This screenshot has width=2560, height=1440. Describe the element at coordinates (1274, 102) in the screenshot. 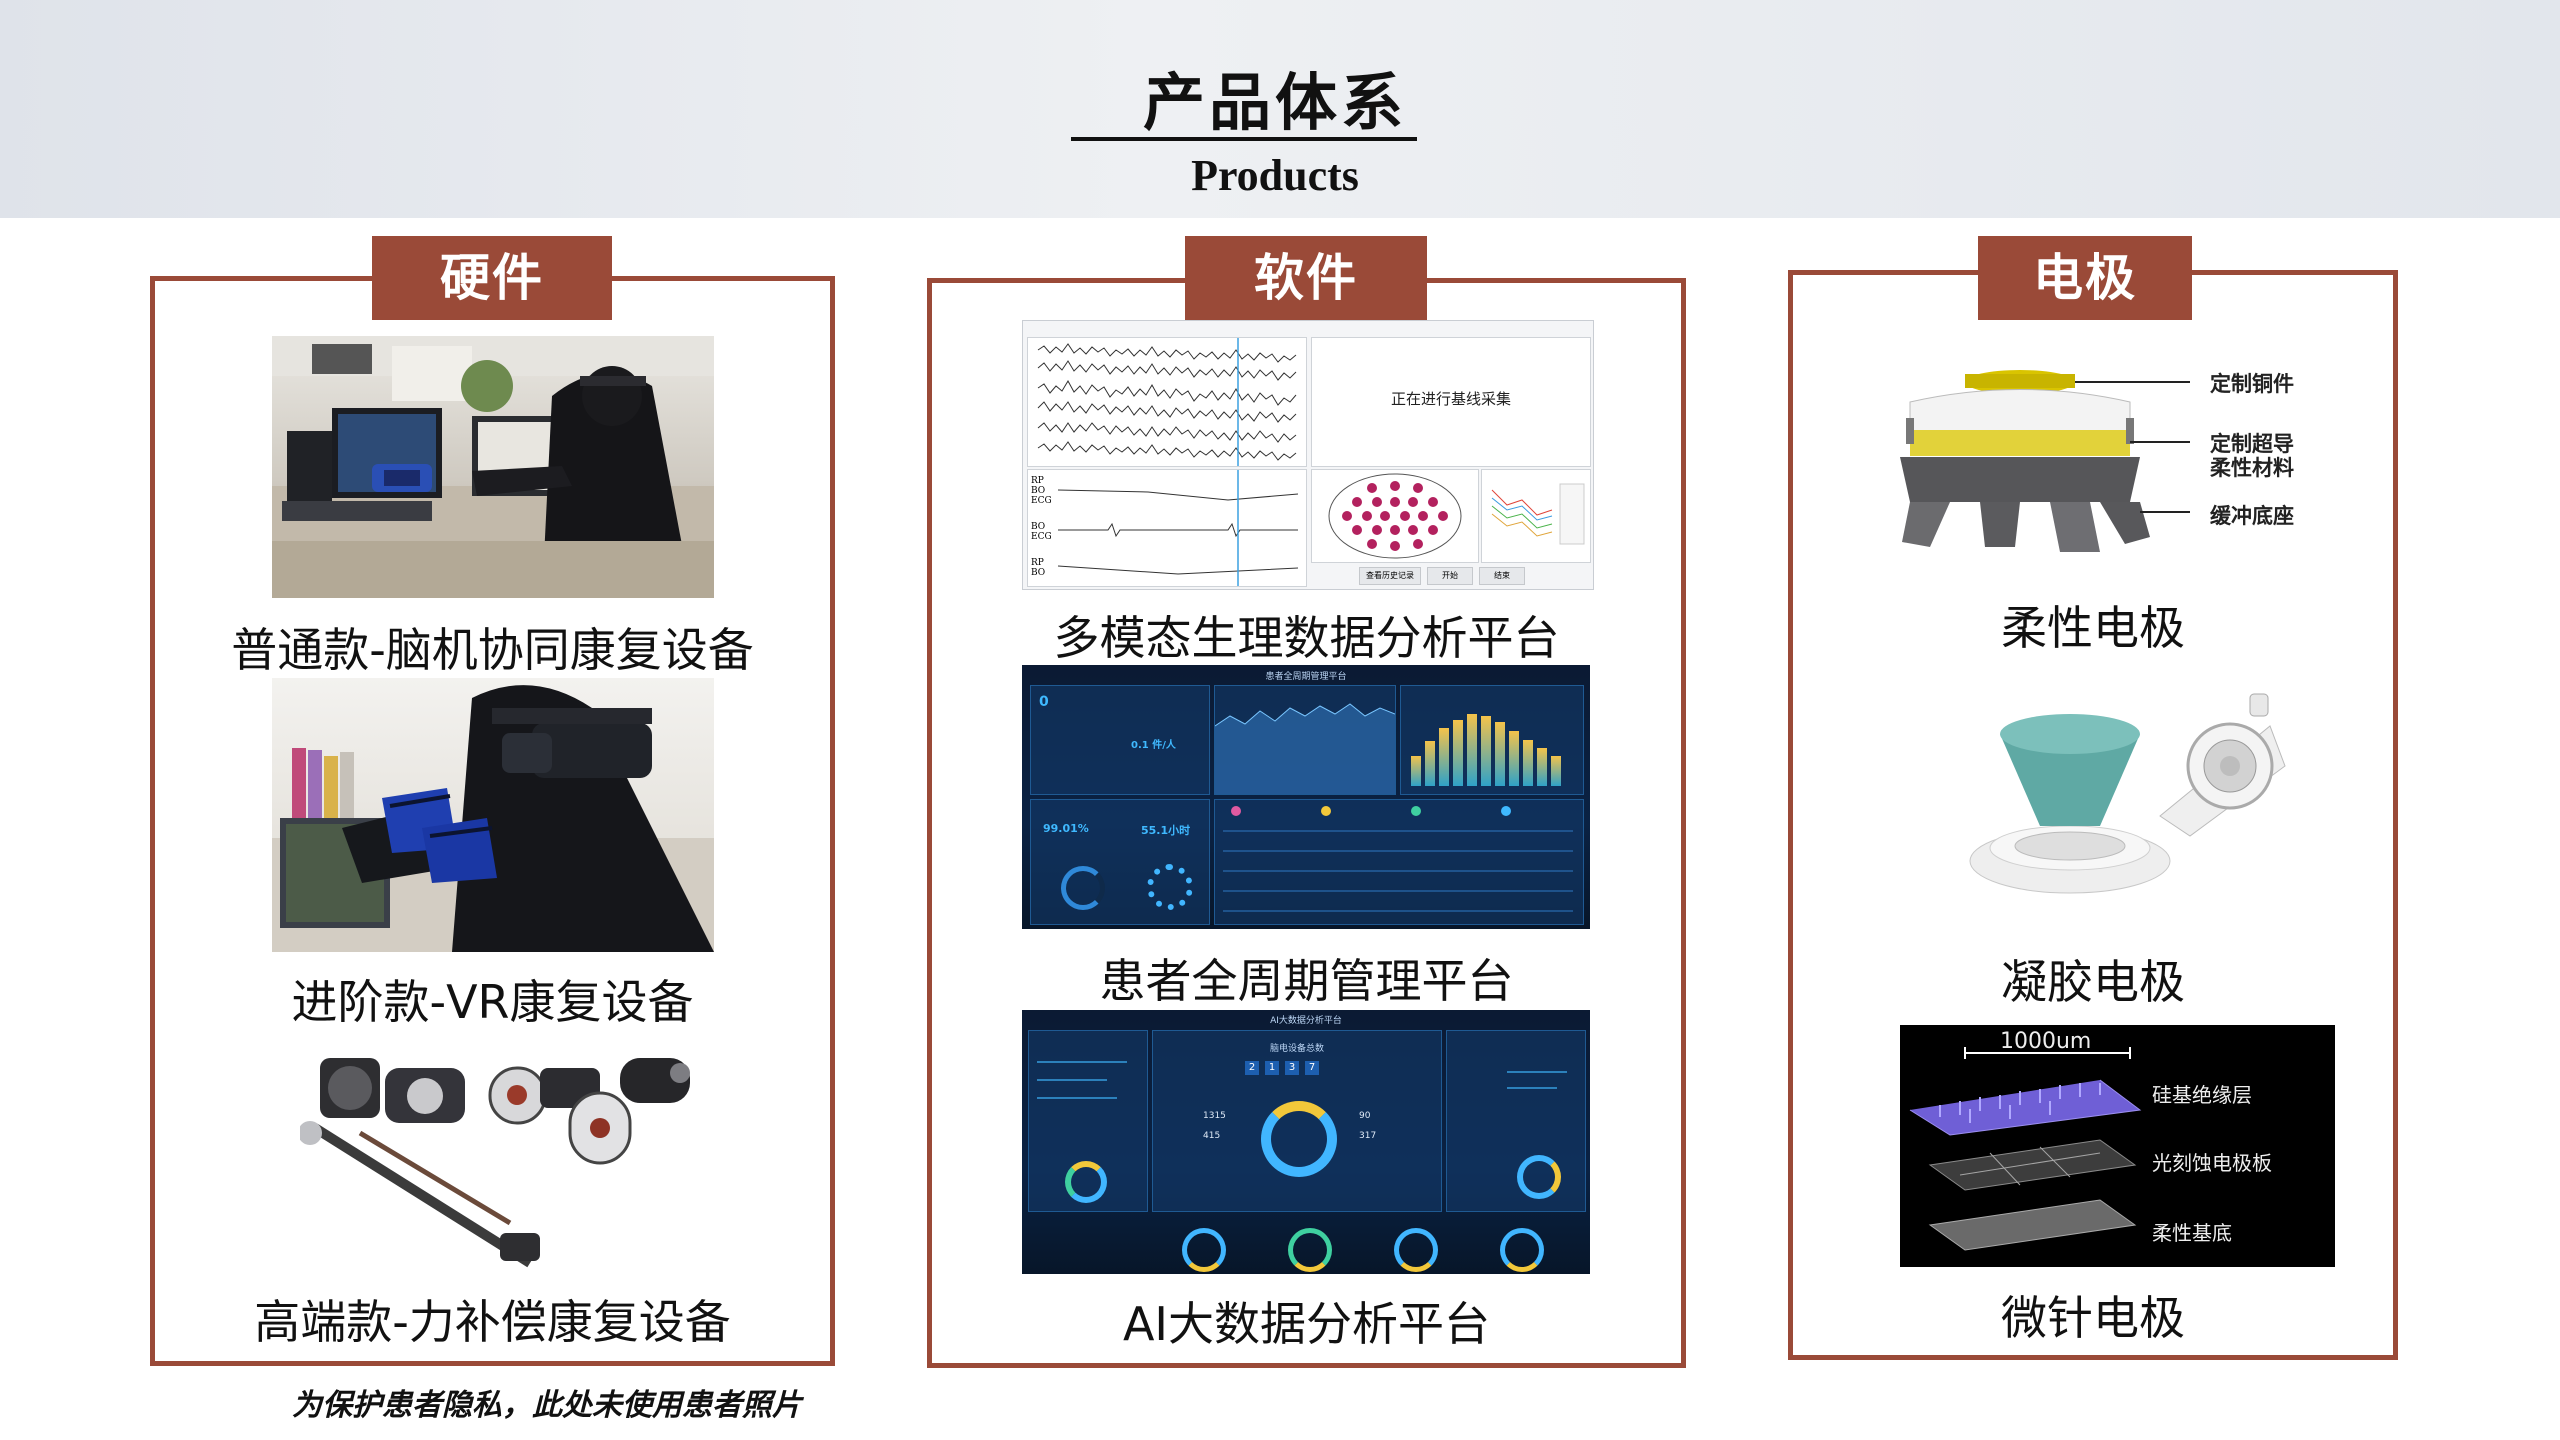

I see `page-title: 产品体系` at that location.